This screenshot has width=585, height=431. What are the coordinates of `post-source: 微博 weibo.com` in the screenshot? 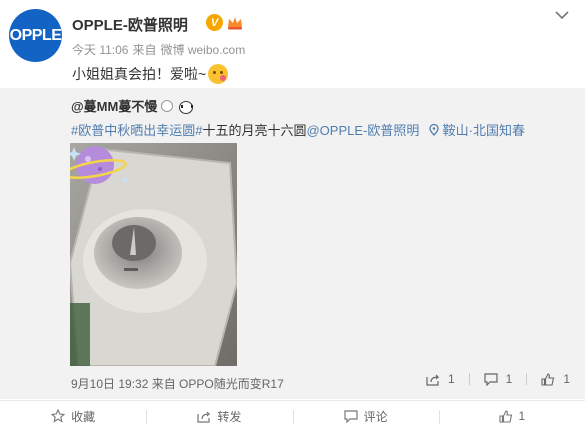 It's located at (203, 50).